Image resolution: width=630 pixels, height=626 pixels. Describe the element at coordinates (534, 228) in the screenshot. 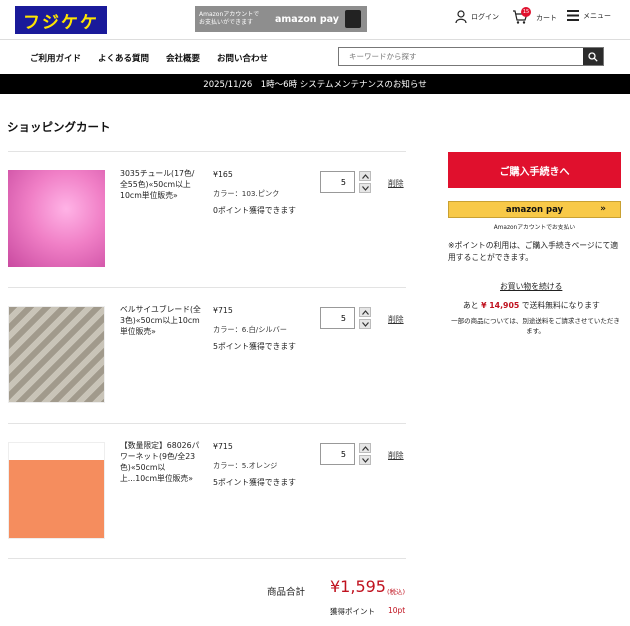

I see `amazon-pay-caption: Amazonアカウントでお支払い` at that location.